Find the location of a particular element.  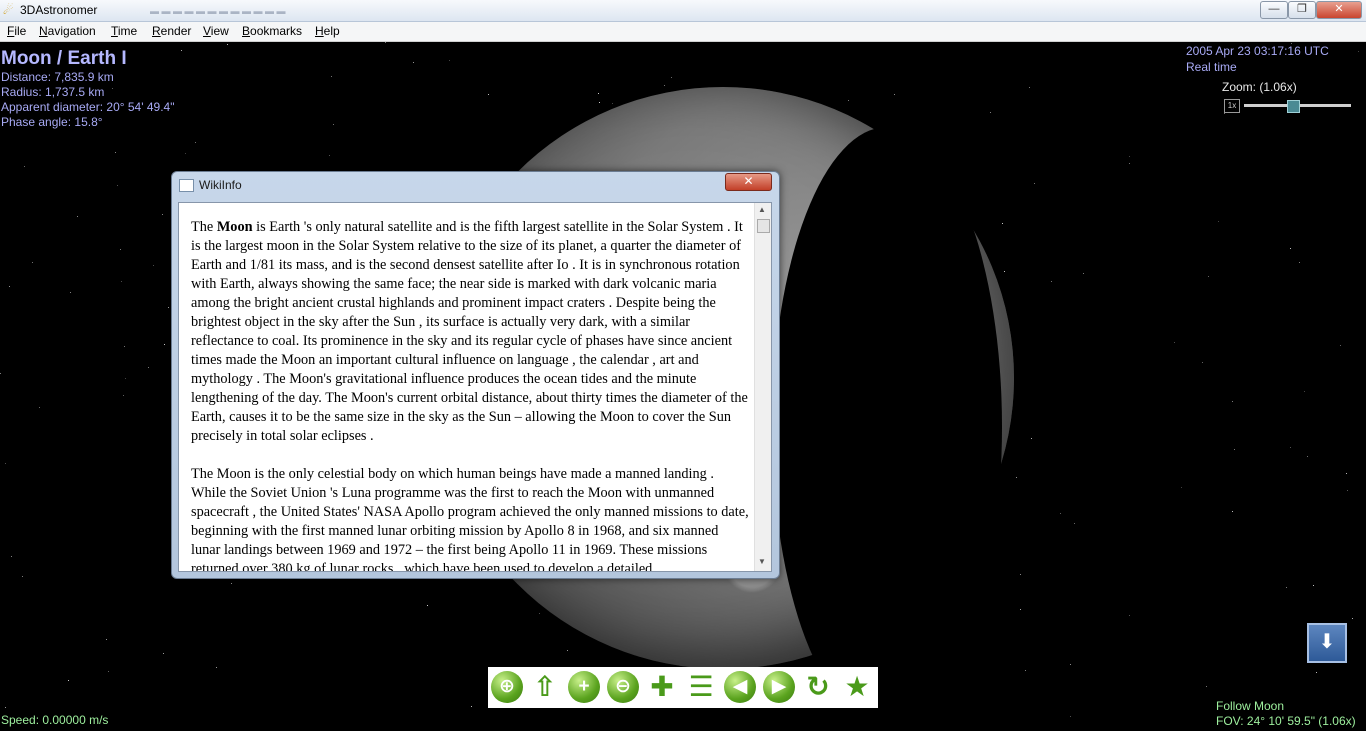

zoom-reset-button: 1x is located at coordinates (1232, 106).